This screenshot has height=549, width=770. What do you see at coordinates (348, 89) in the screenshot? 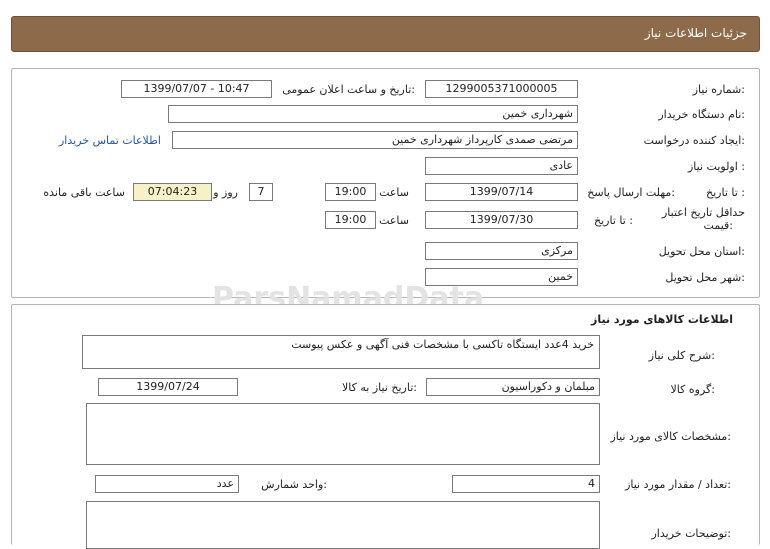
I see `announce-datetime-label: تاریخ و ساعت اعلان عمومی:` at bounding box center [348, 89].